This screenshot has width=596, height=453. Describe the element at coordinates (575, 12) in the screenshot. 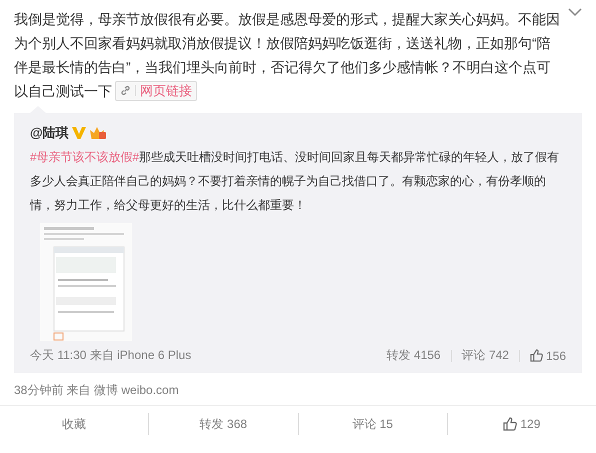

I see `chevron-down-icon` at that location.